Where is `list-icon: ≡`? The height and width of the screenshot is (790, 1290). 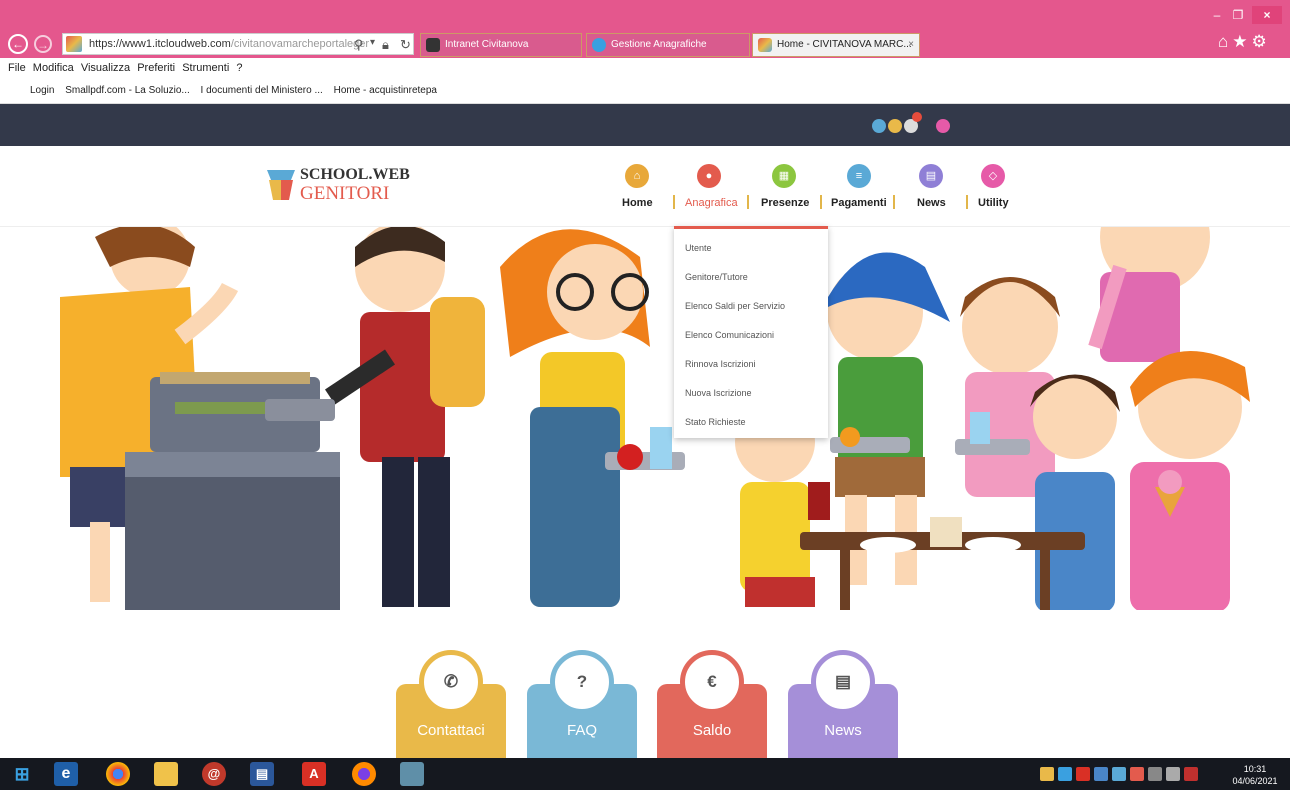
list-icon: ≡ is located at coordinates (859, 176).